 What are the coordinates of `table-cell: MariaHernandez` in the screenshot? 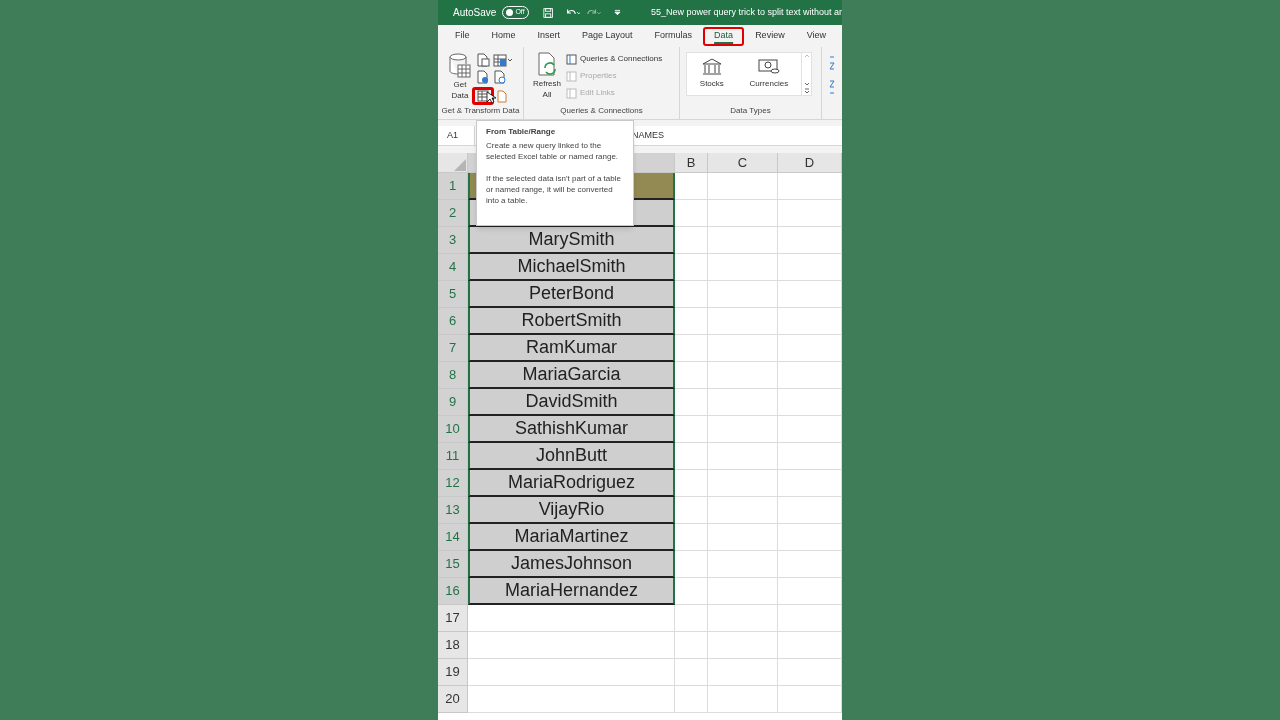 It's located at (571, 591).